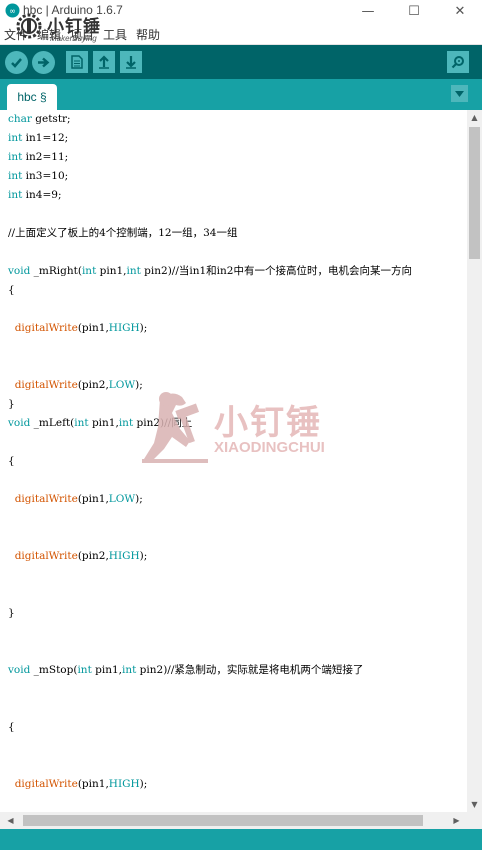 The image size is (482, 850). Describe the element at coordinates (268, 423) in the screenshot. I see `watermark-text: 小钉锤` at that location.